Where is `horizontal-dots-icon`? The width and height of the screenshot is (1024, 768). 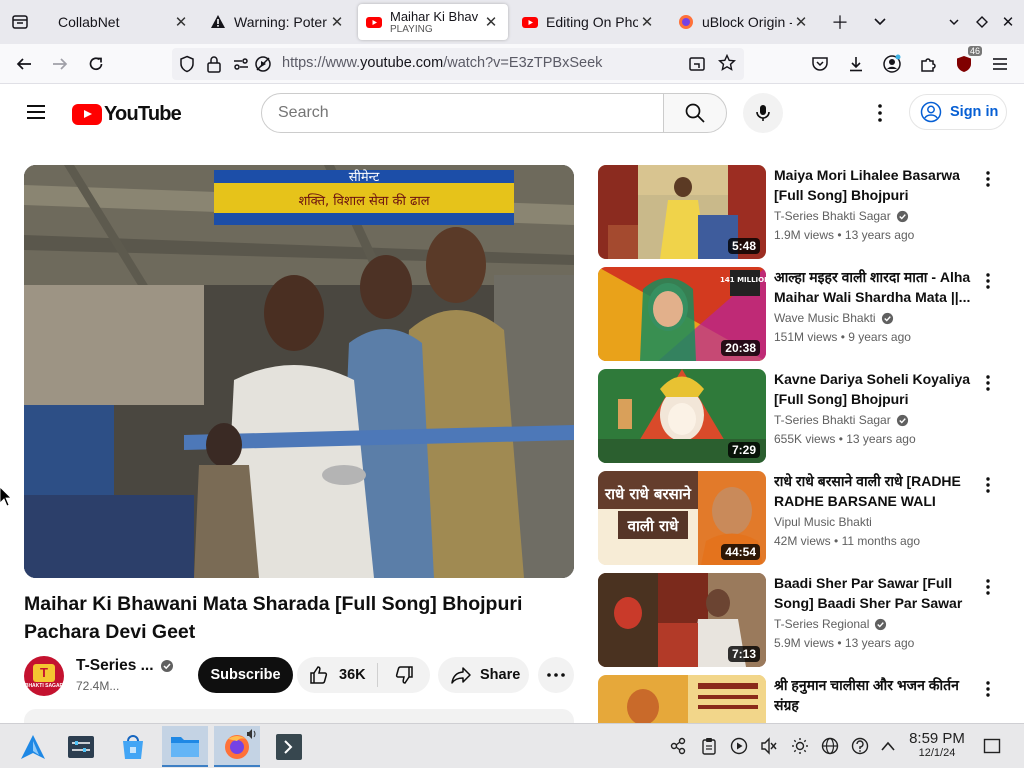 horizontal-dots-icon is located at coordinates (556, 675).